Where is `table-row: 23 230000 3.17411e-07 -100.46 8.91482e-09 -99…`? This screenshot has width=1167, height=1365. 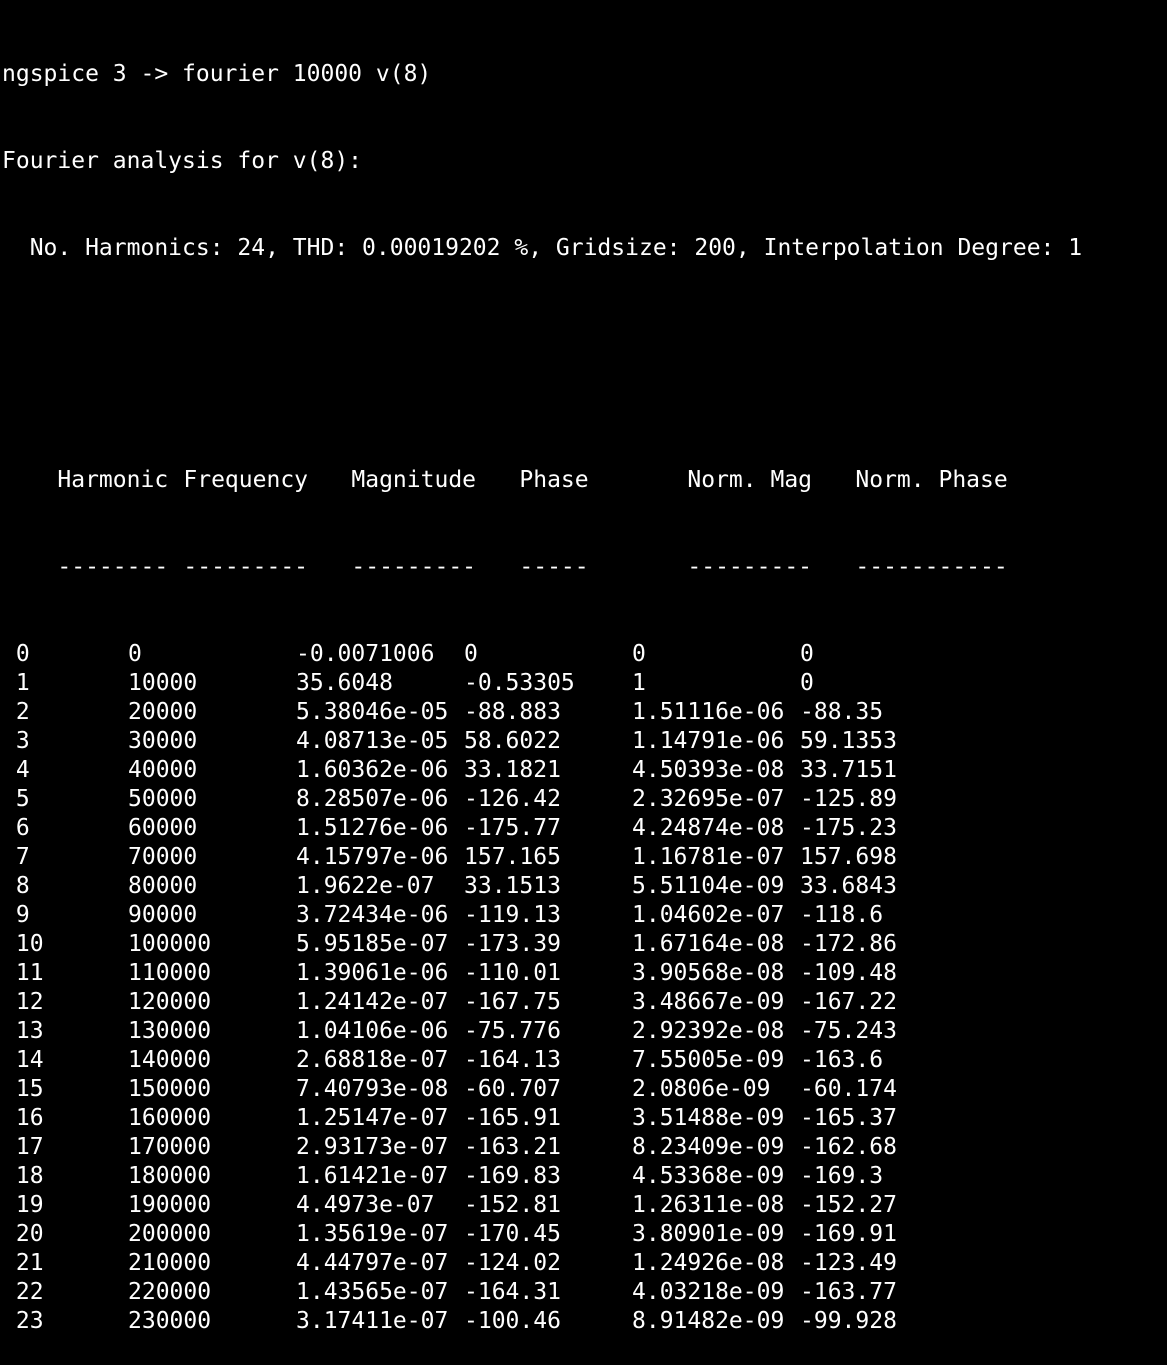
table-row: 23 230000 3.17411e-07 -100.46 8.91482e-09 -99… is located at coordinates (583, 1321).